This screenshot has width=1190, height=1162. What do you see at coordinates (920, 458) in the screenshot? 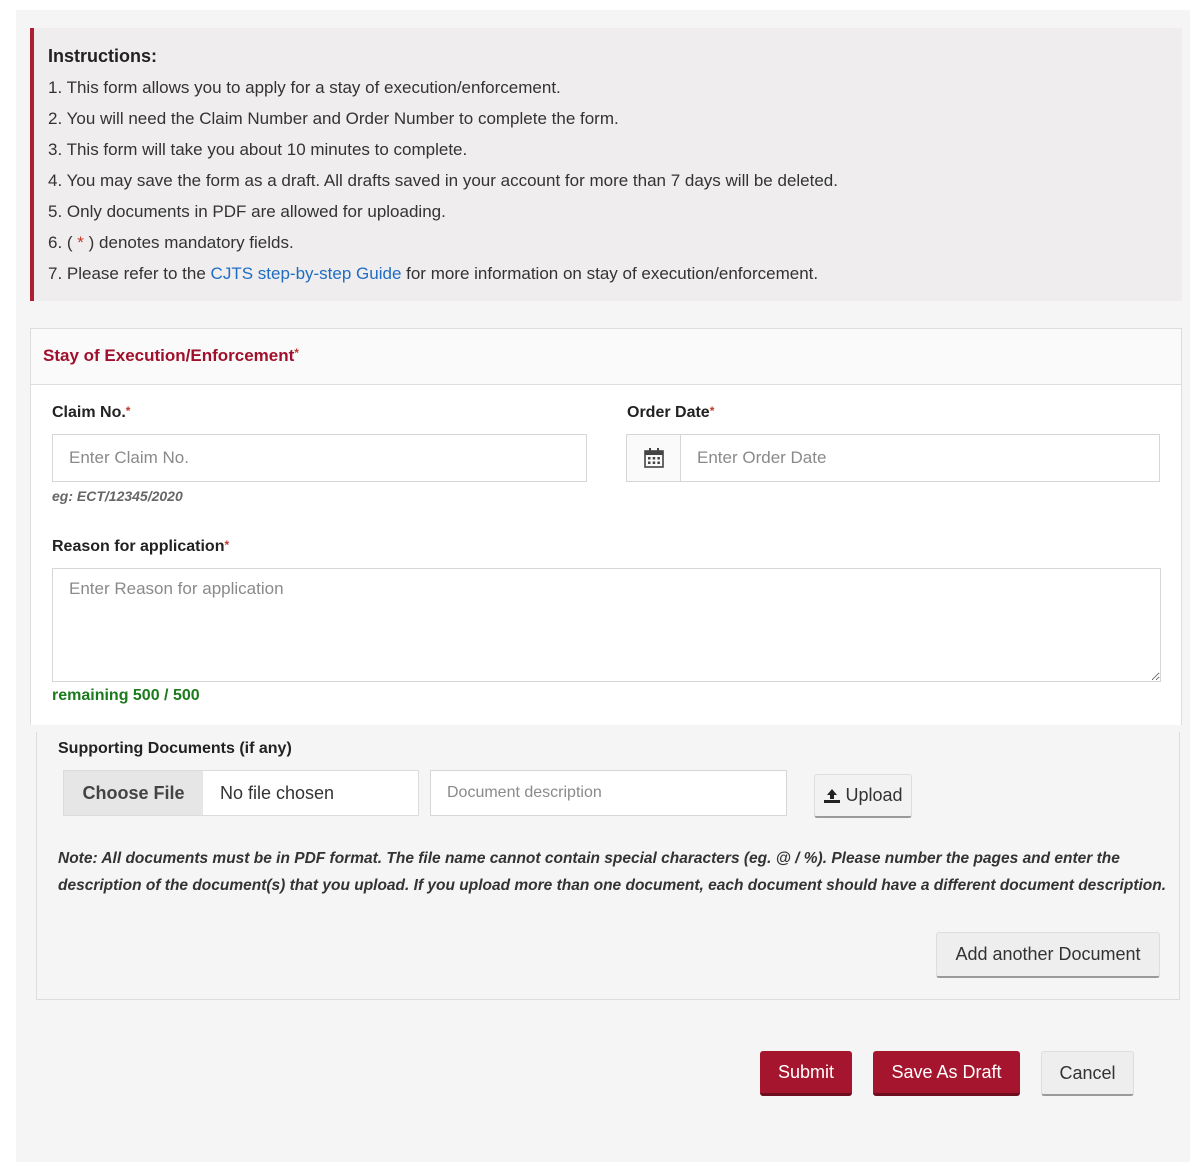
I see `order-date-input` at bounding box center [920, 458].